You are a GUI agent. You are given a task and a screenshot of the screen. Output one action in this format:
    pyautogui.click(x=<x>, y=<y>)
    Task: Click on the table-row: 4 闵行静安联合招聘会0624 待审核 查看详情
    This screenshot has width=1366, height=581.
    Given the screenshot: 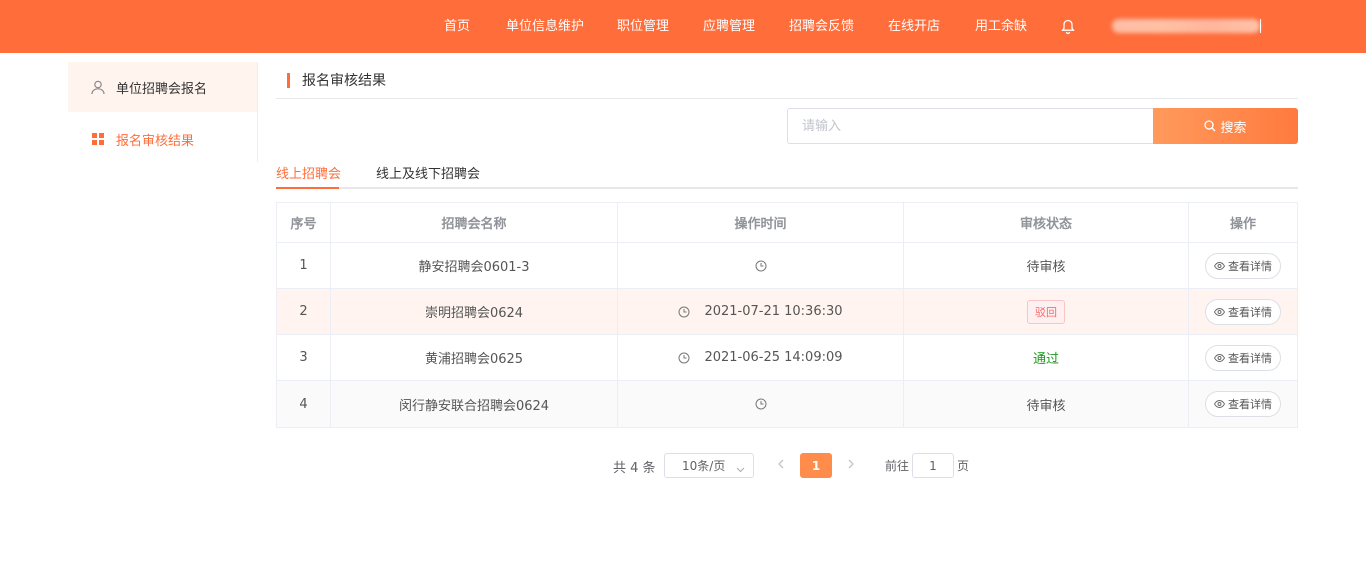 What is the action you would take?
    pyautogui.click(x=787, y=404)
    